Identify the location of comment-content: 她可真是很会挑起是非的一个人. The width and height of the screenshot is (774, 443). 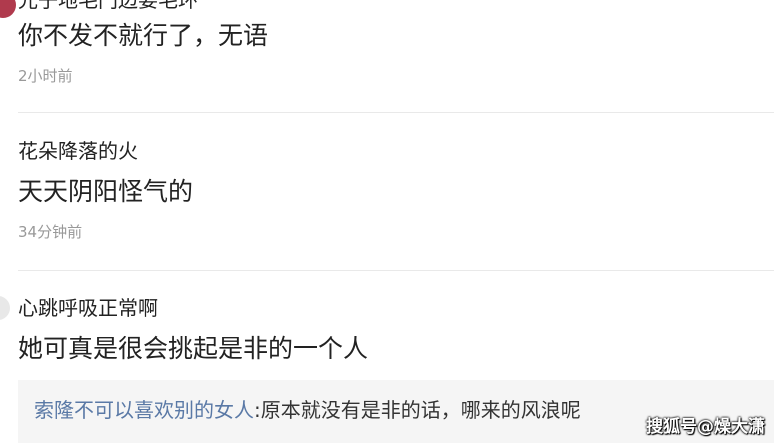
(193, 348).